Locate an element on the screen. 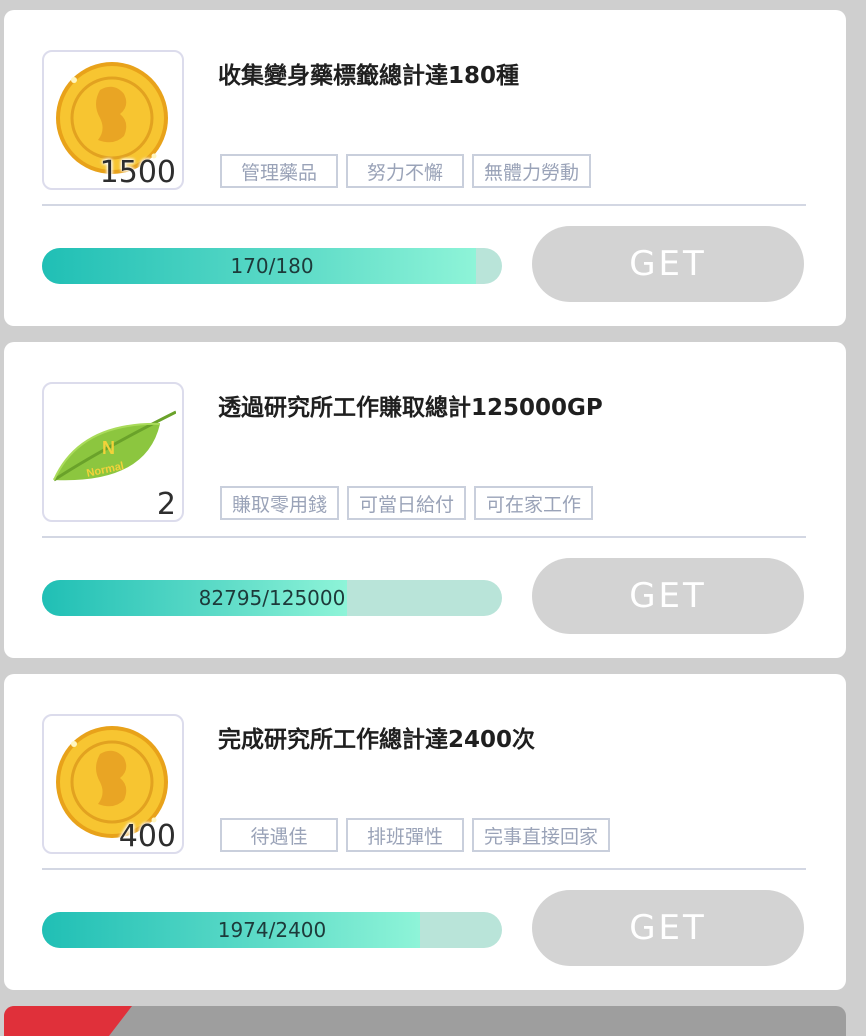 This screenshot has height=1036, width=866. progress-bar: 1974/2400 is located at coordinates (272, 930).